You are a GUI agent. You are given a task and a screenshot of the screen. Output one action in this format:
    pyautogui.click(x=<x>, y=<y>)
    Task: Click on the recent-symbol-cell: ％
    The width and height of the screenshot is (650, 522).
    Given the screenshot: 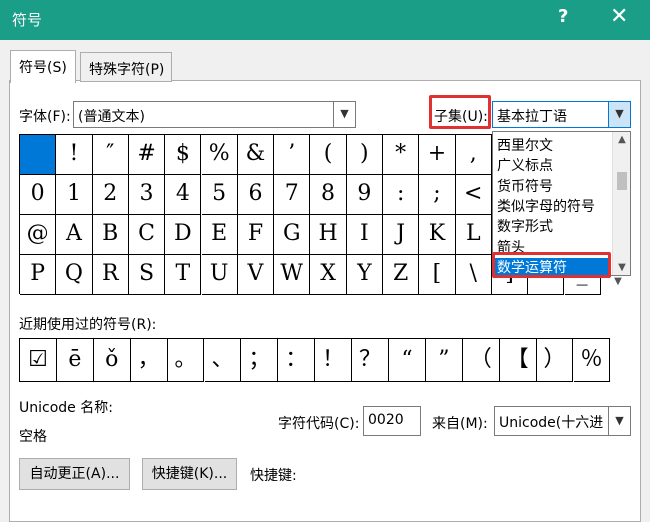 What is the action you would take?
    pyautogui.click(x=592, y=360)
    